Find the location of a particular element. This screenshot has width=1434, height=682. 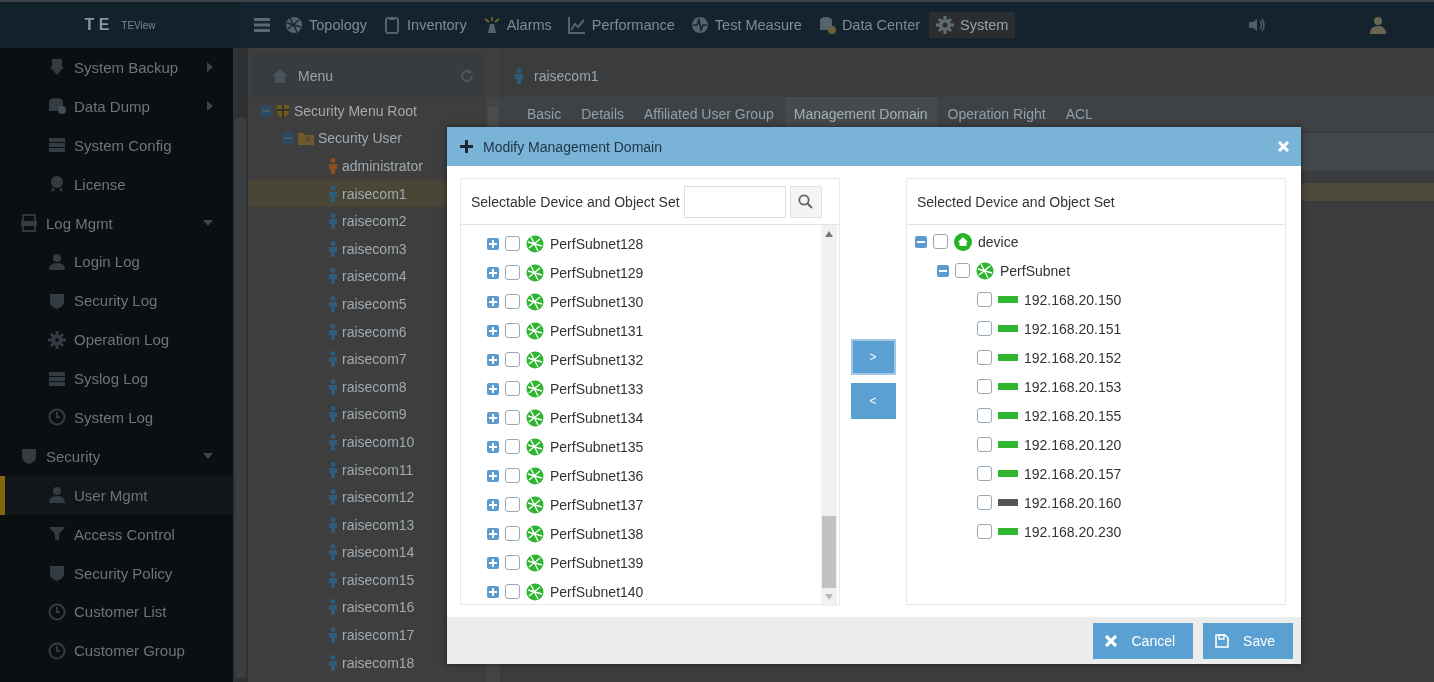

dialog-title: Modify Management Domain is located at coordinates (572, 146).